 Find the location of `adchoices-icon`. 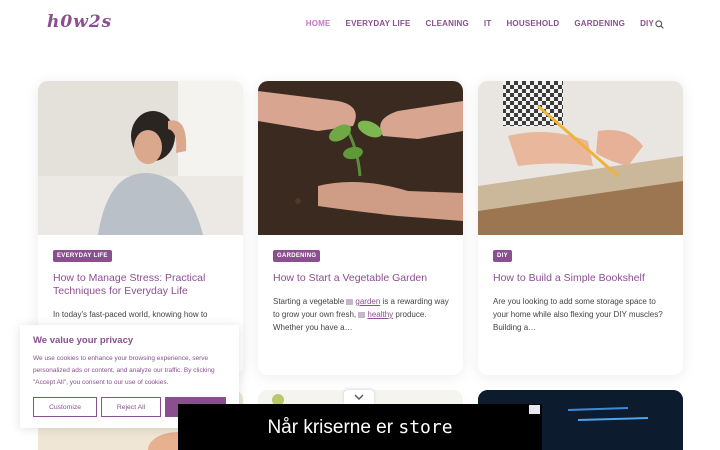

adchoices-icon is located at coordinates (534, 409).